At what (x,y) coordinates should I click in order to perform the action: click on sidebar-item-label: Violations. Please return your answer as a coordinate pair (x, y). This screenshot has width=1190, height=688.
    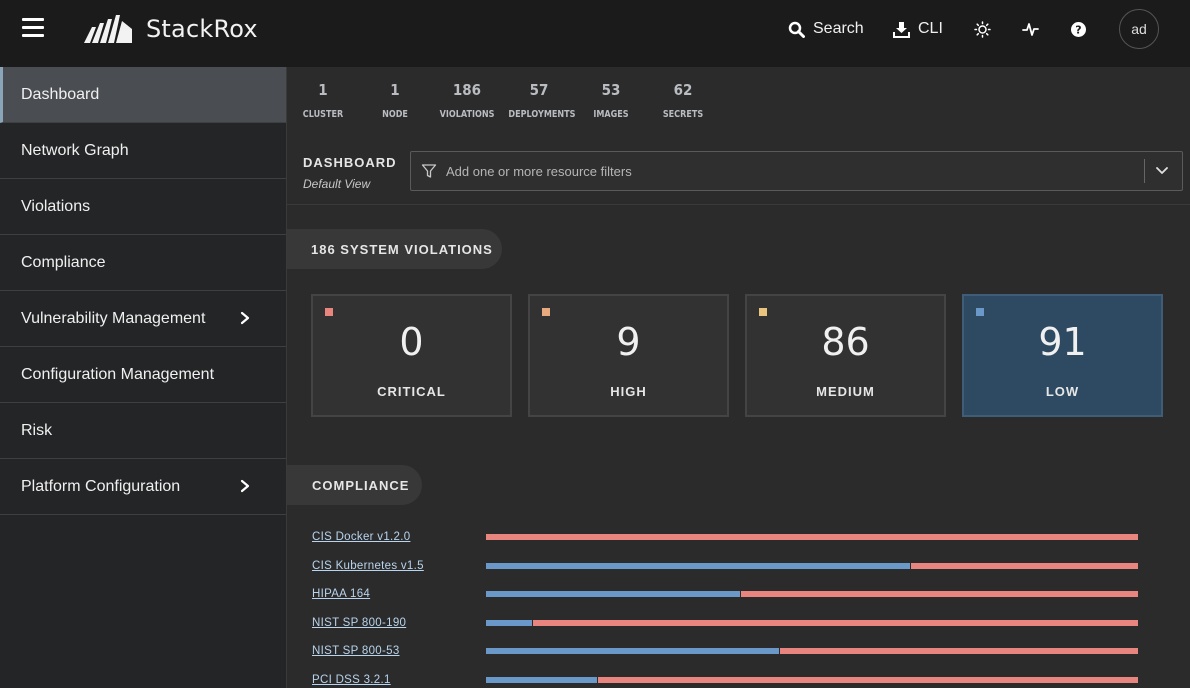
    Looking at the image, I should click on (56, 206).